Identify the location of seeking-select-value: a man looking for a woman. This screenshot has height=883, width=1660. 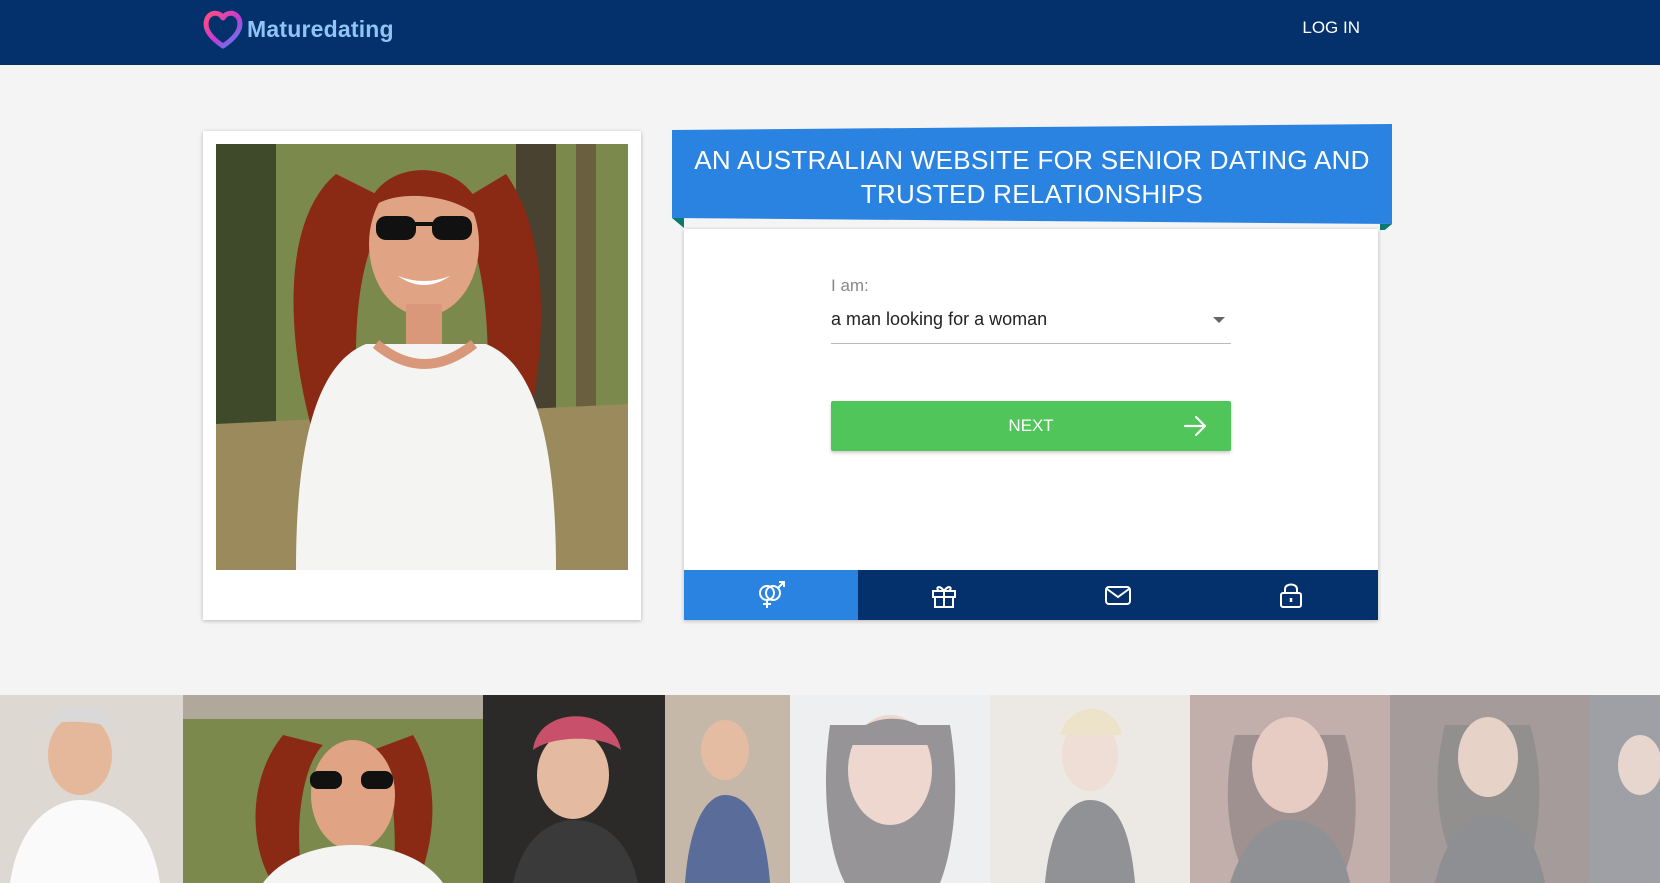
(939, 319).